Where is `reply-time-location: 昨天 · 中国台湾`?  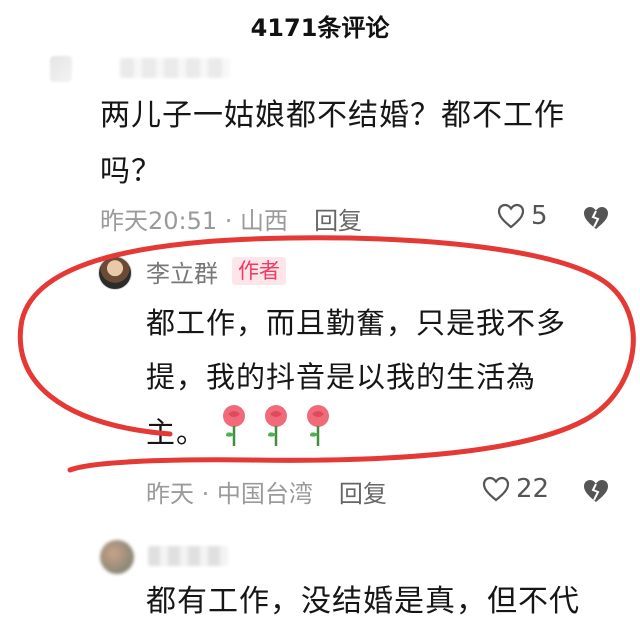
reply-time-location: 昨天 · 中国台湾 is located at coordinates (229, 493).